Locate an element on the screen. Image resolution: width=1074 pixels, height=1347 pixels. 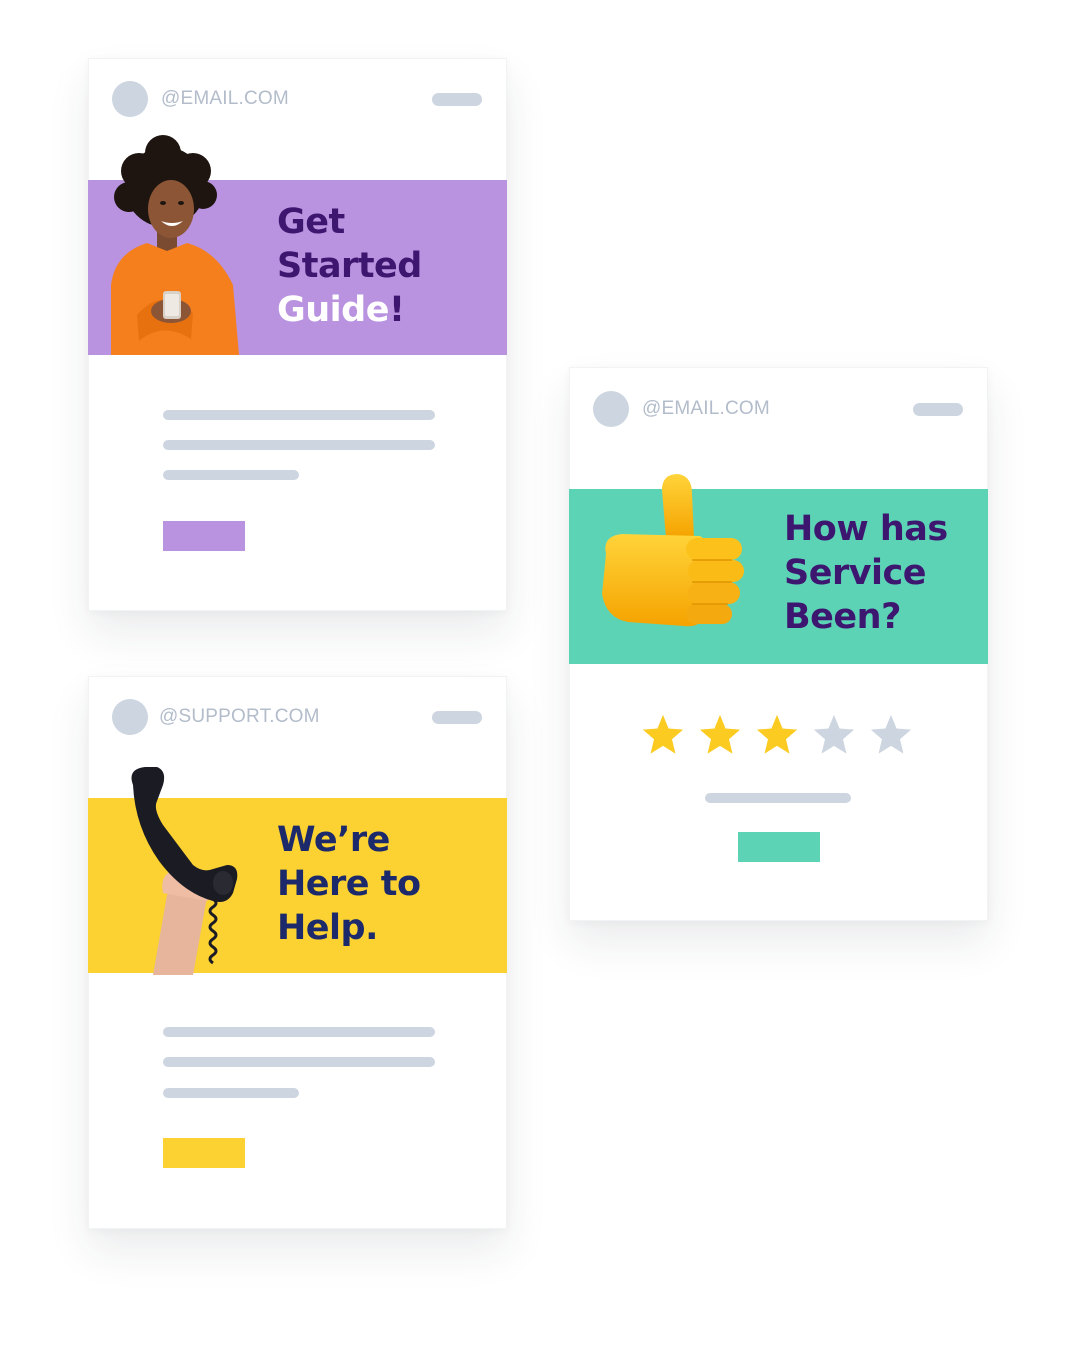
headline-line-2: Started is located at coordinates (349, 266).